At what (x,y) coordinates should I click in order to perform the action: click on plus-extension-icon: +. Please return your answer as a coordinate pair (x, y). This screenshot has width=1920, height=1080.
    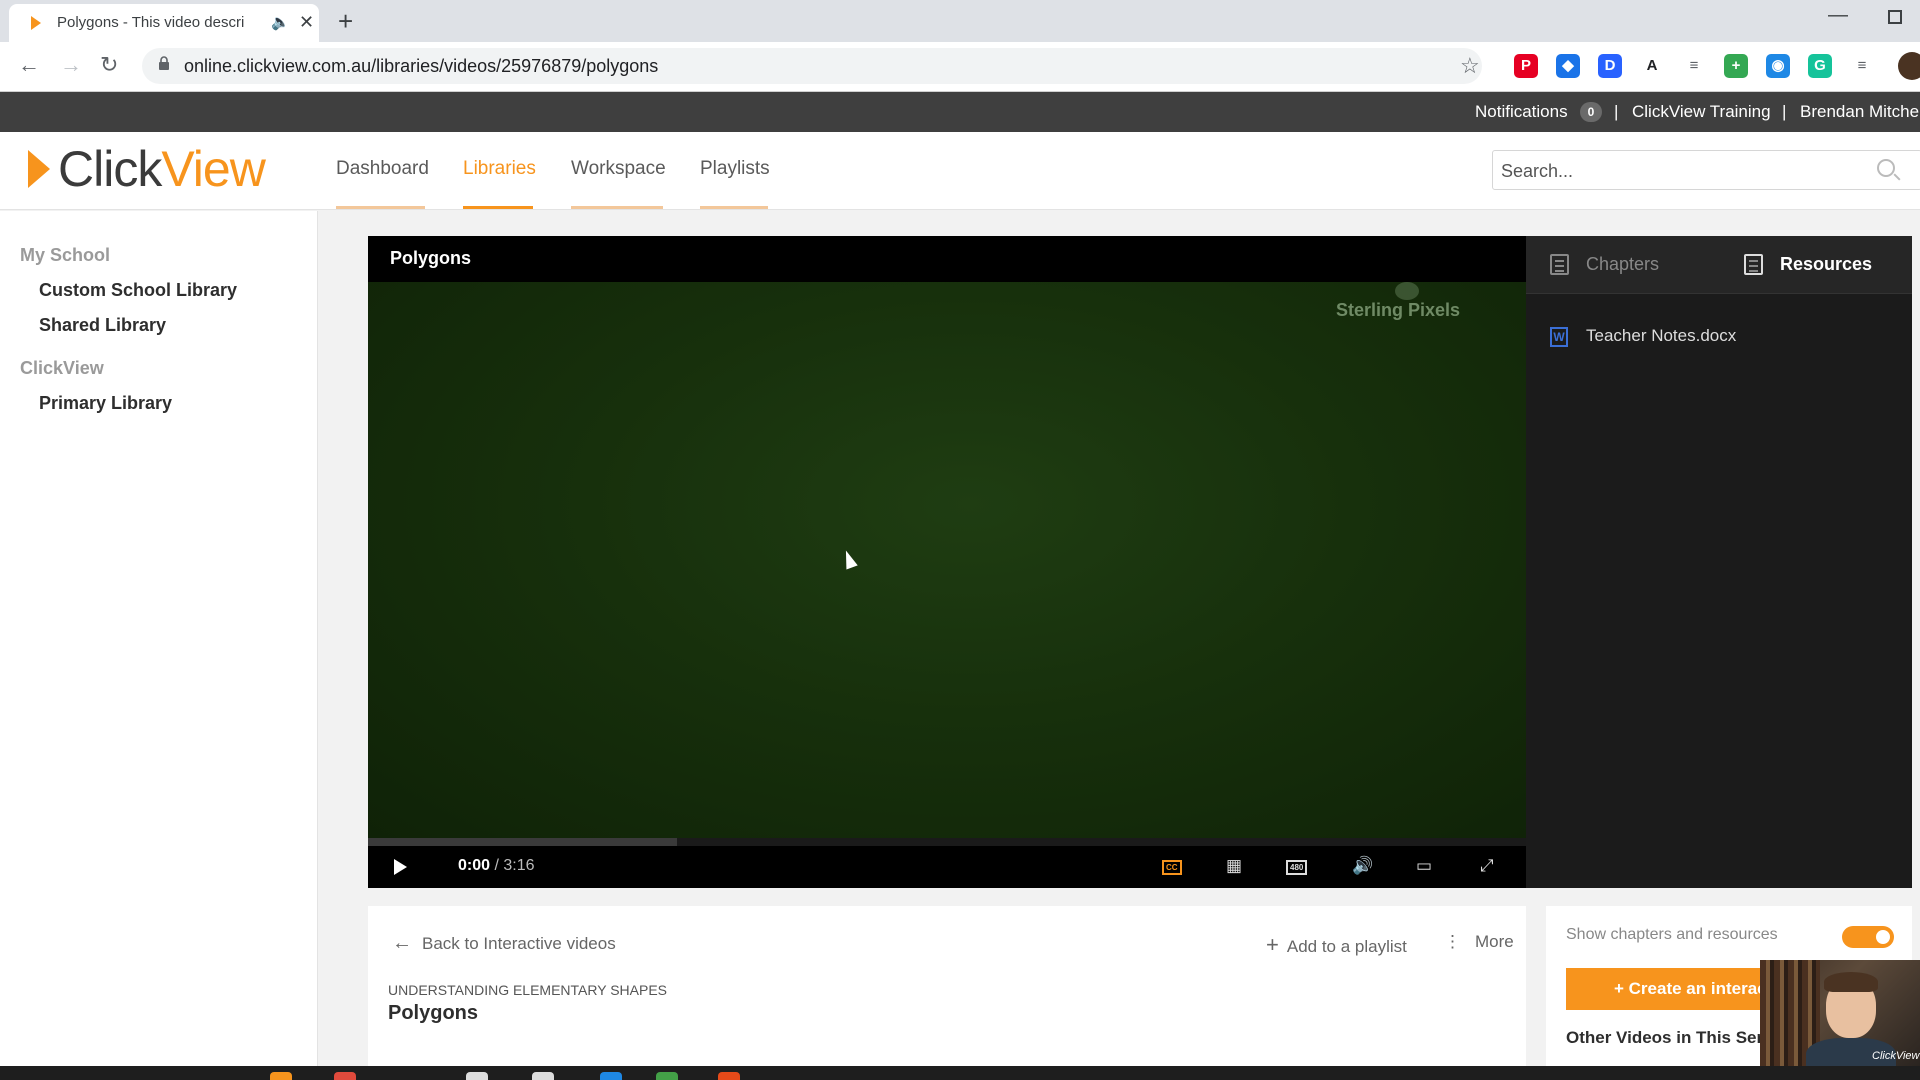
    Looking at the image, I should click on (1736, 66).